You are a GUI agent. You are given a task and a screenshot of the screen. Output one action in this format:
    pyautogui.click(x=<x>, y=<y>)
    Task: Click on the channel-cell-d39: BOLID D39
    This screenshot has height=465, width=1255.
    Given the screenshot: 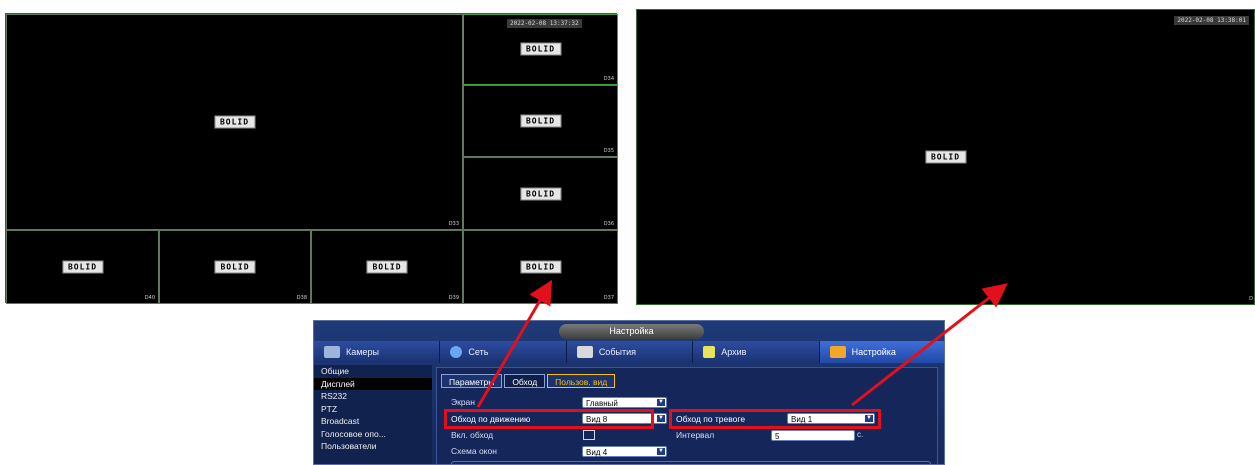 What is the action you would take?
    pyautogui.click(x=387, y=267)
    